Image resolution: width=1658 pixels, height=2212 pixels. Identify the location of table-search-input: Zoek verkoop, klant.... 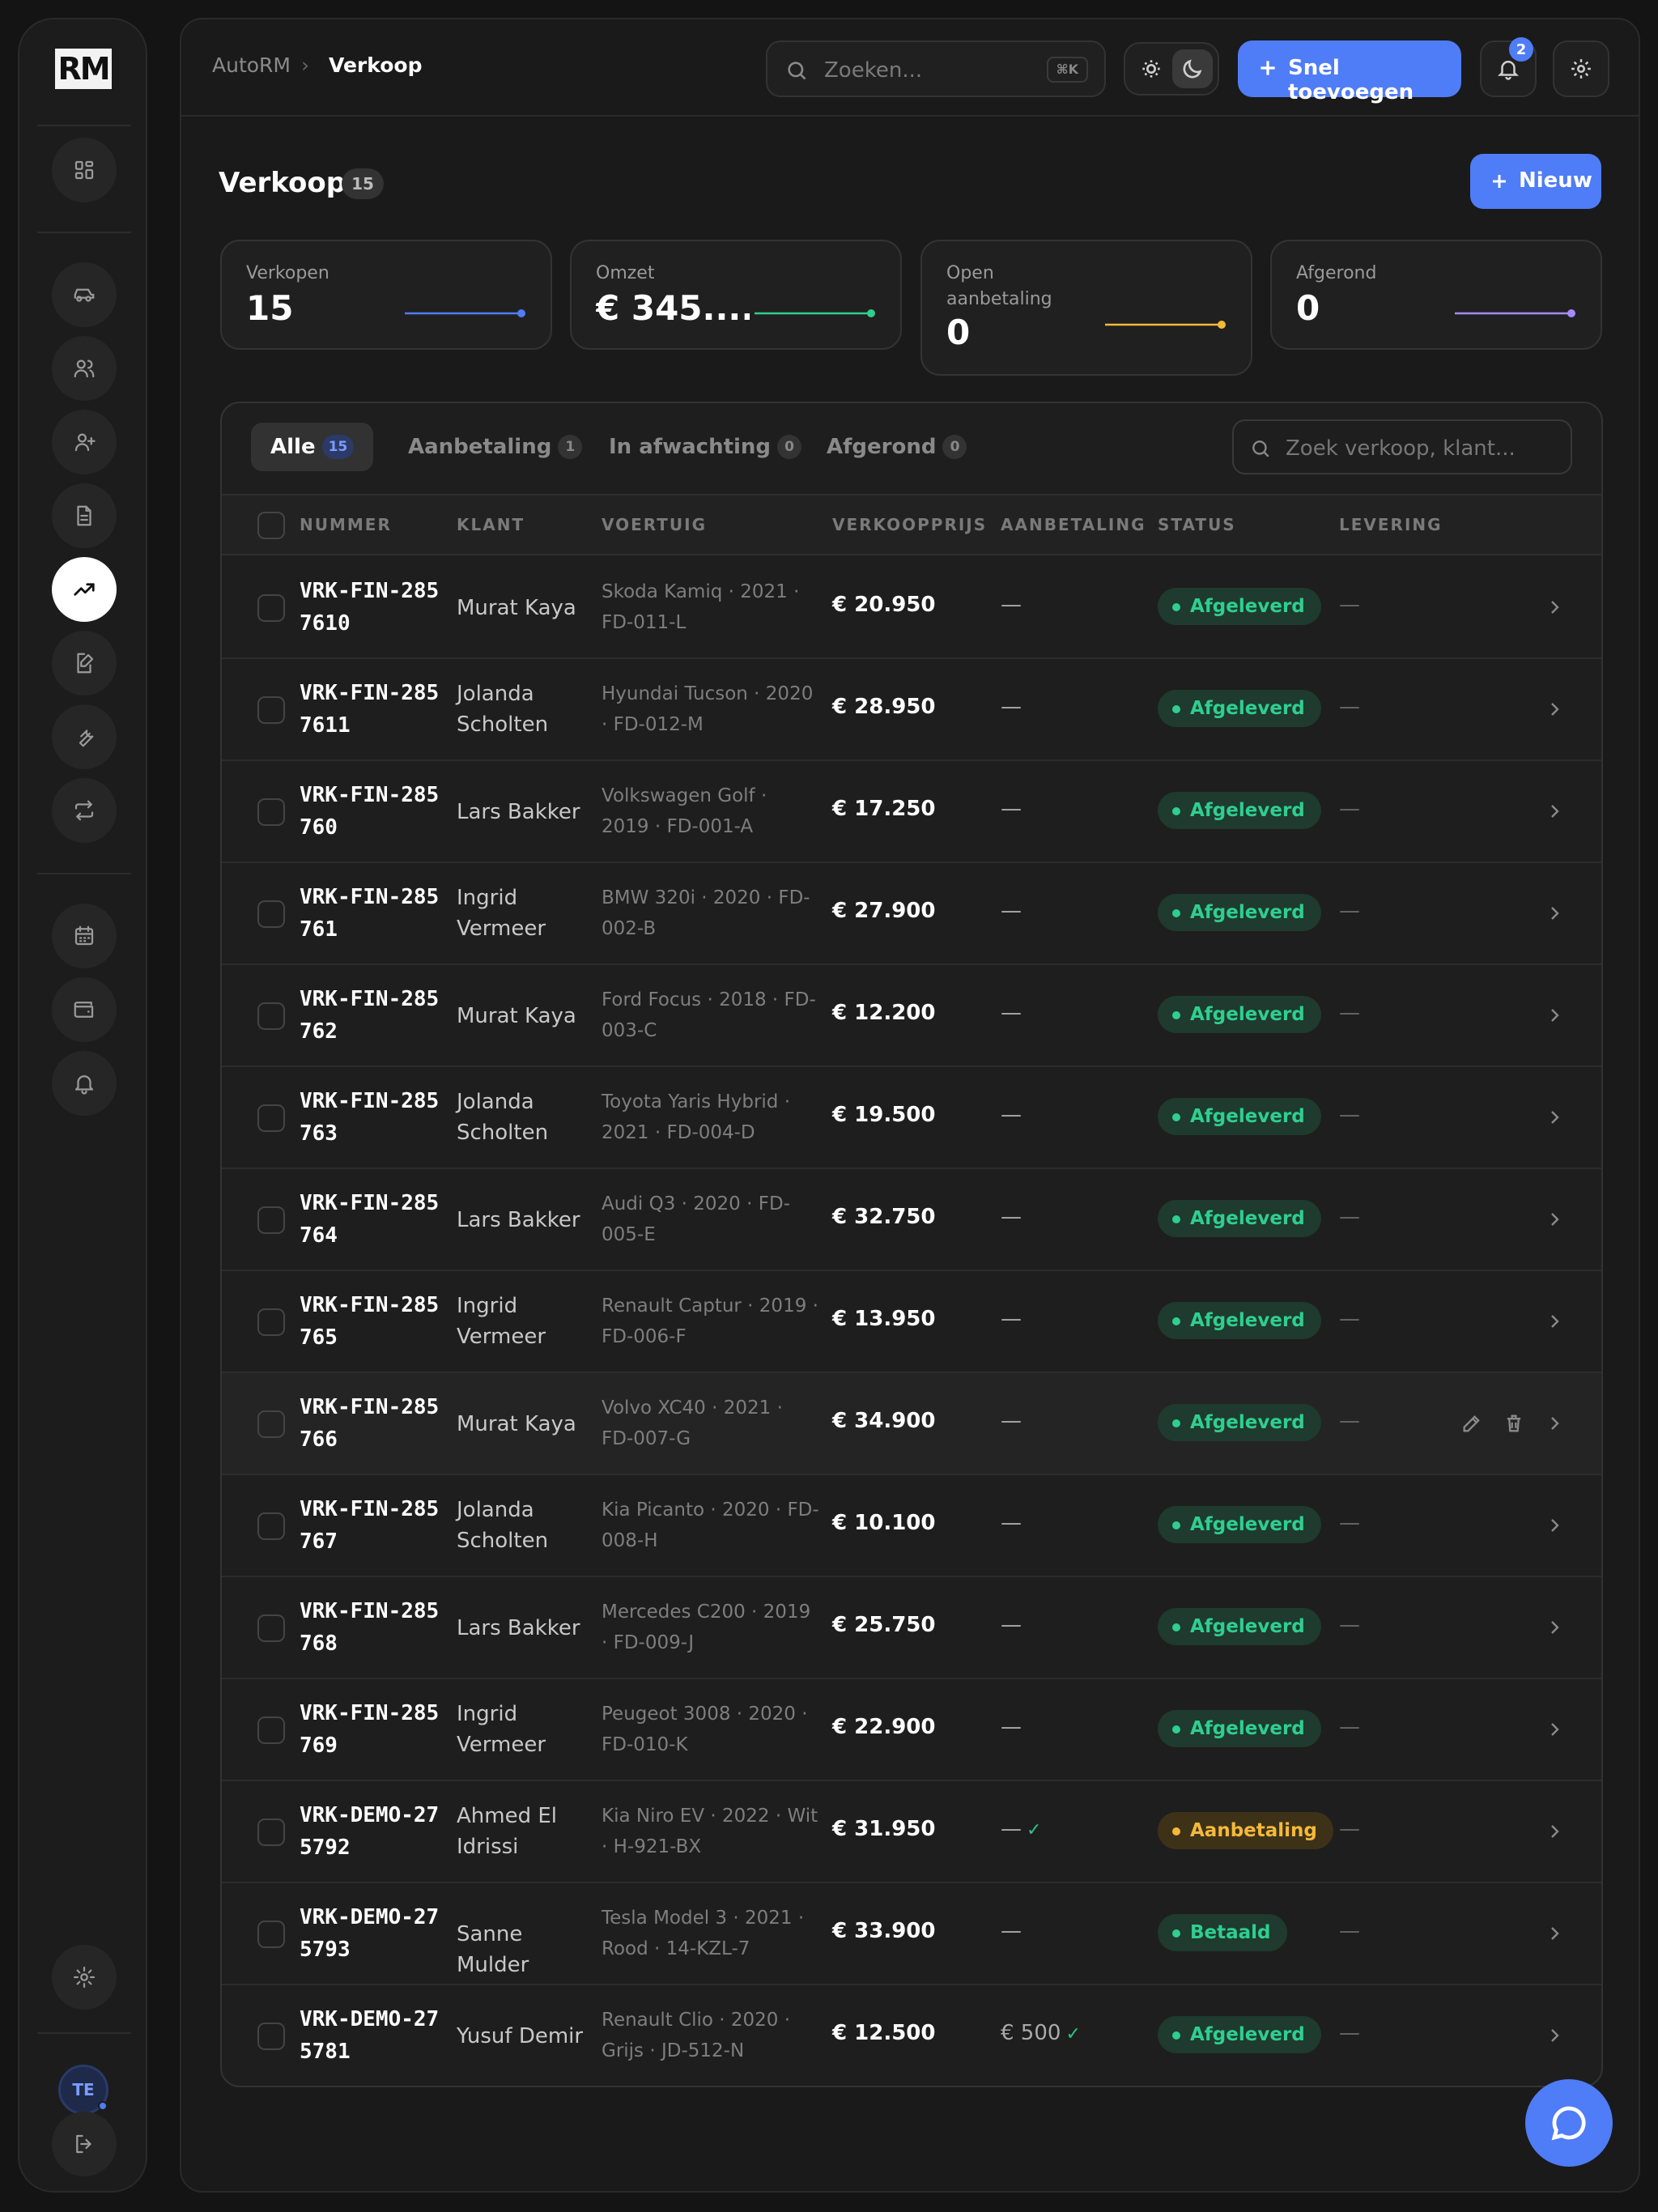
(1402, 447).